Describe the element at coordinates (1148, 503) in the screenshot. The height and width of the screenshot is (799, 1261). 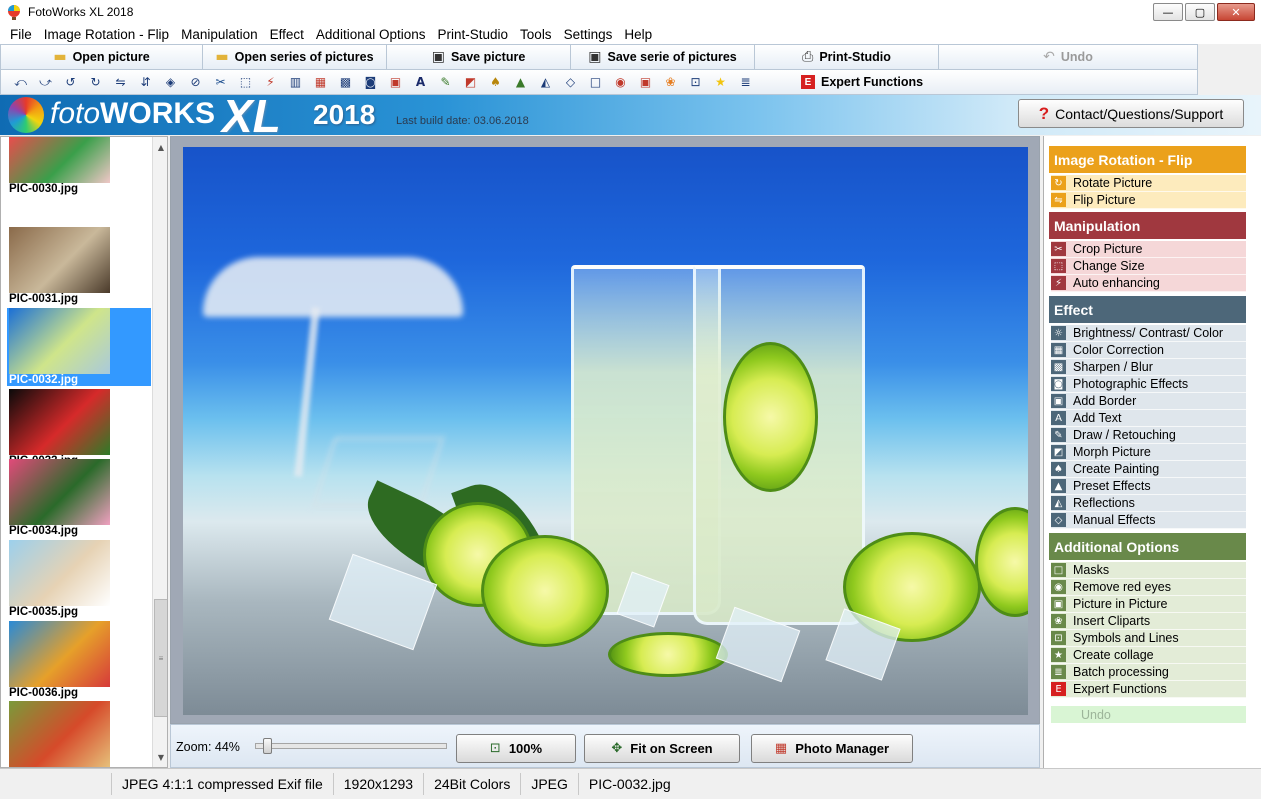
I see `sidebar-item: ◭ Reflections` at that location.